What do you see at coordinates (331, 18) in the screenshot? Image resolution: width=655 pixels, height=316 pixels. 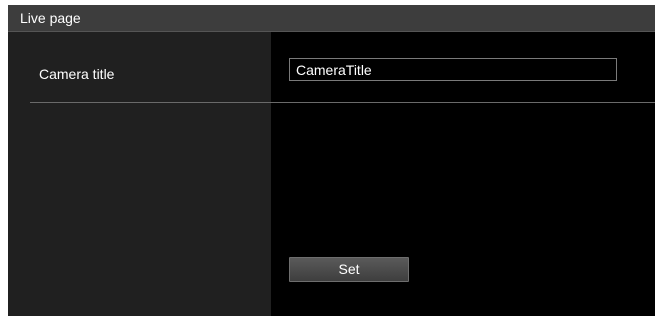 I see `section-header: Live page` at bounding box center [331, 18].